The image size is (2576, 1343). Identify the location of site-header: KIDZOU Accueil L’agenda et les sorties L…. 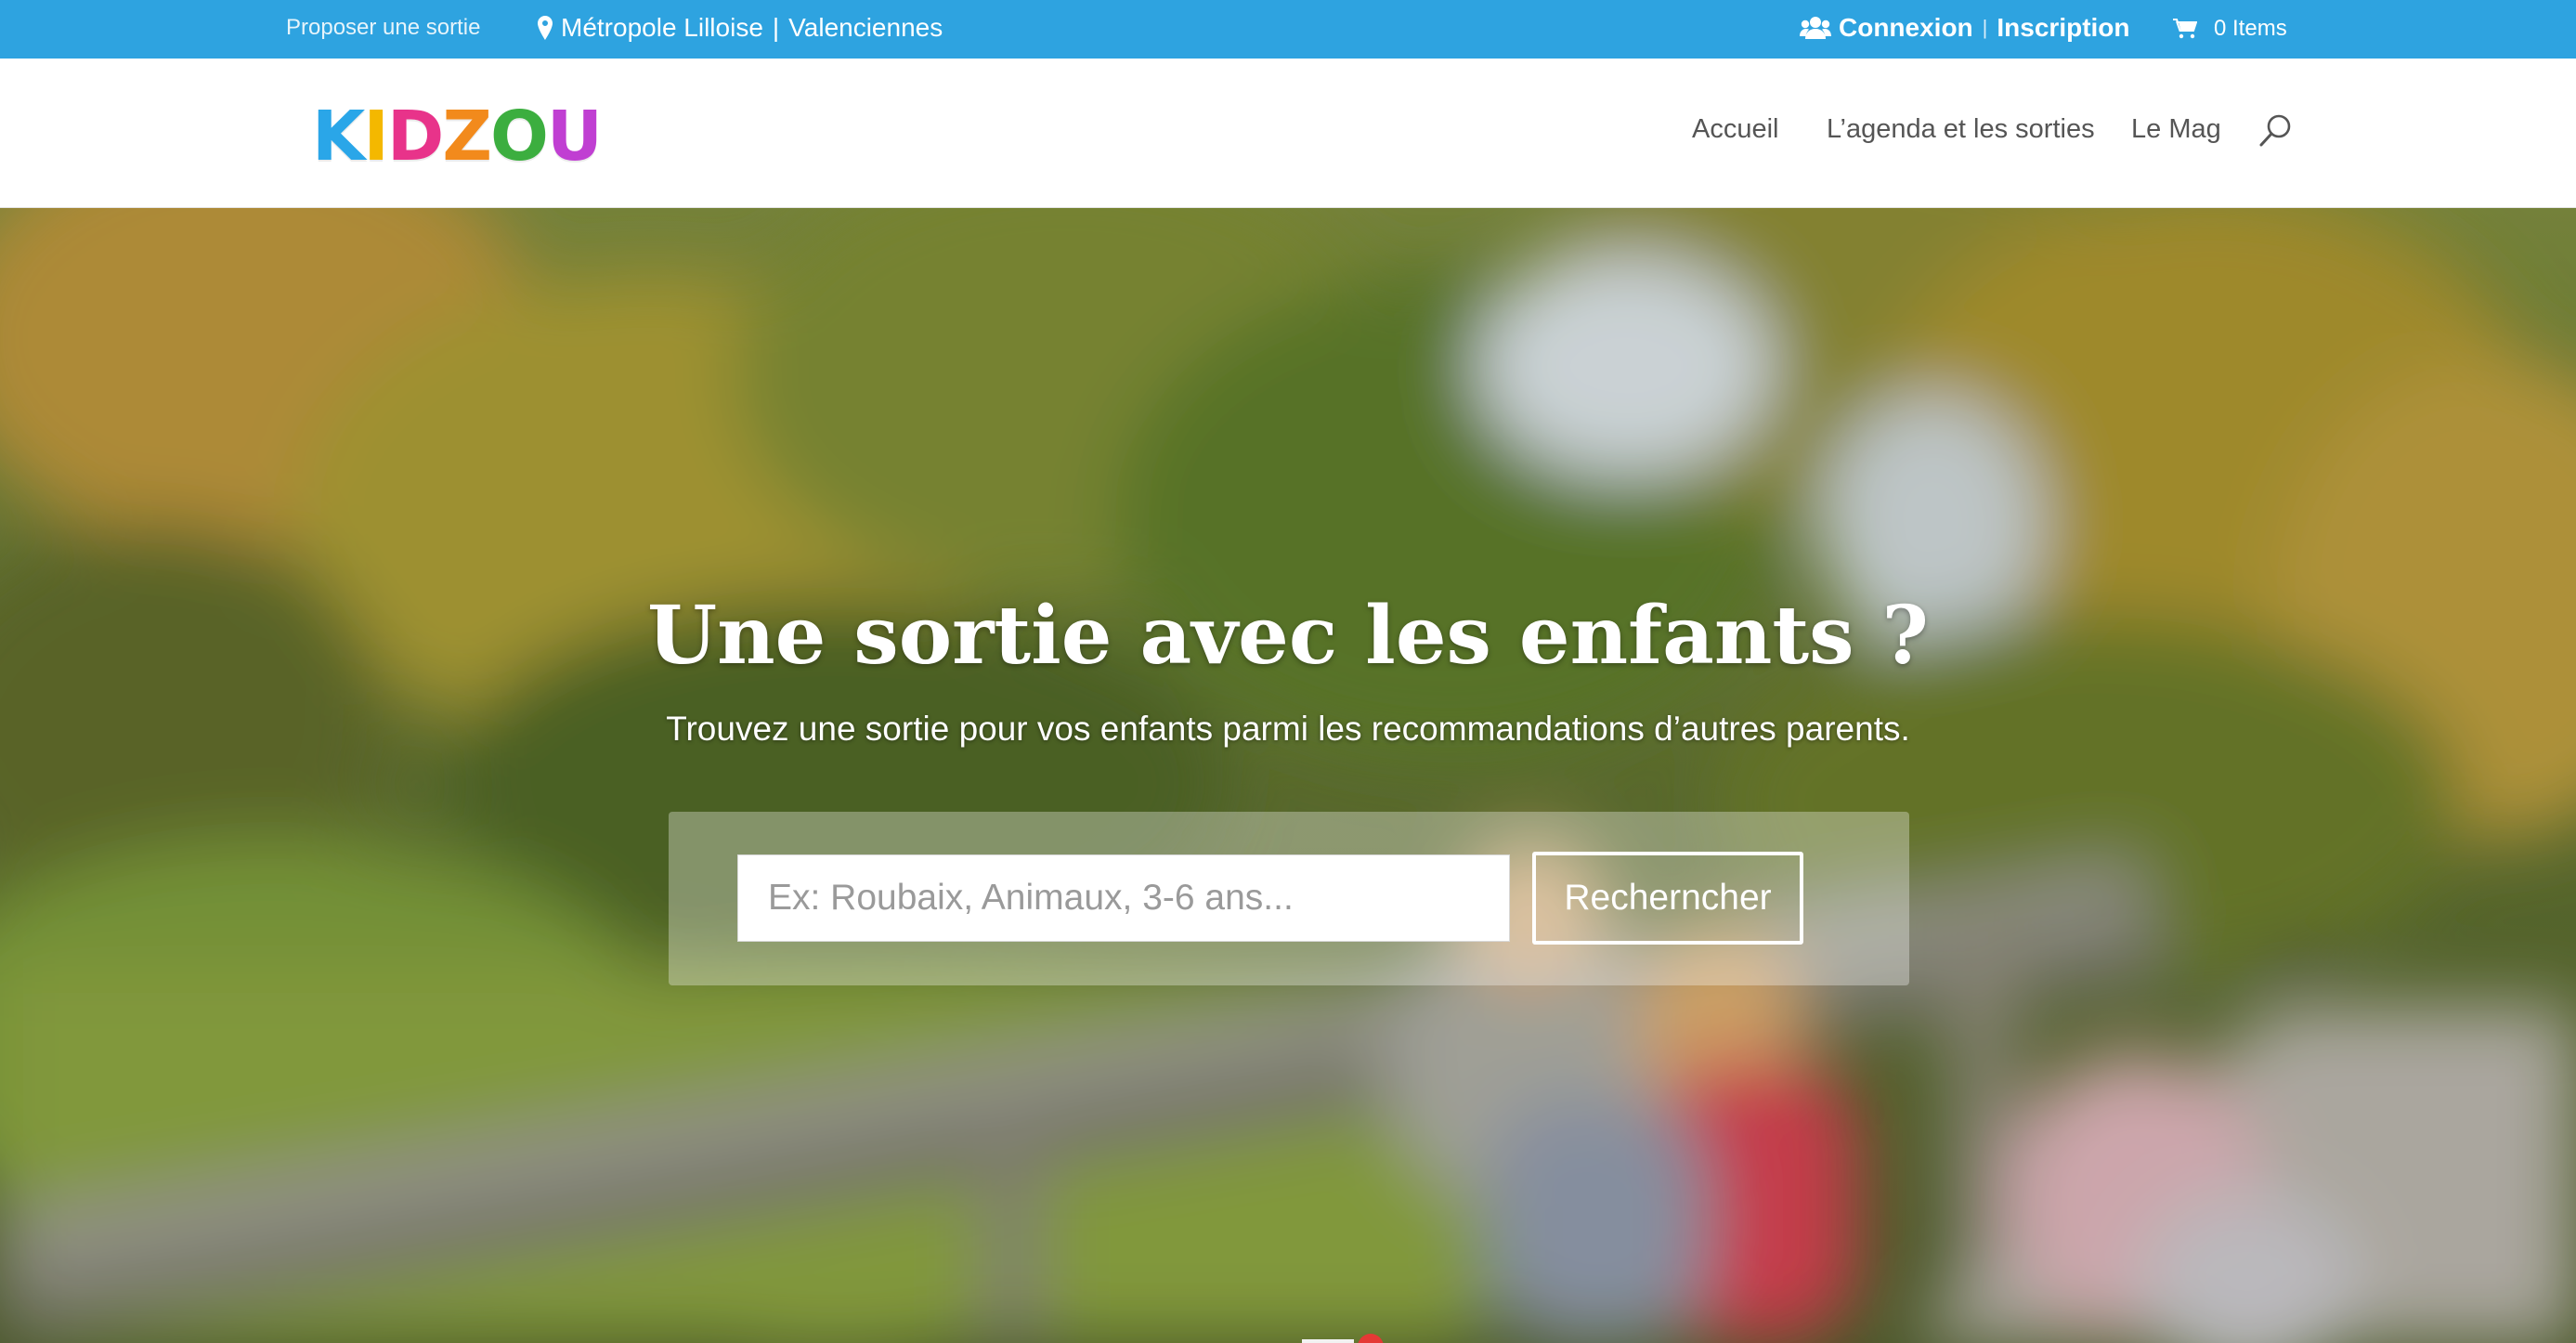
(1288, 133).